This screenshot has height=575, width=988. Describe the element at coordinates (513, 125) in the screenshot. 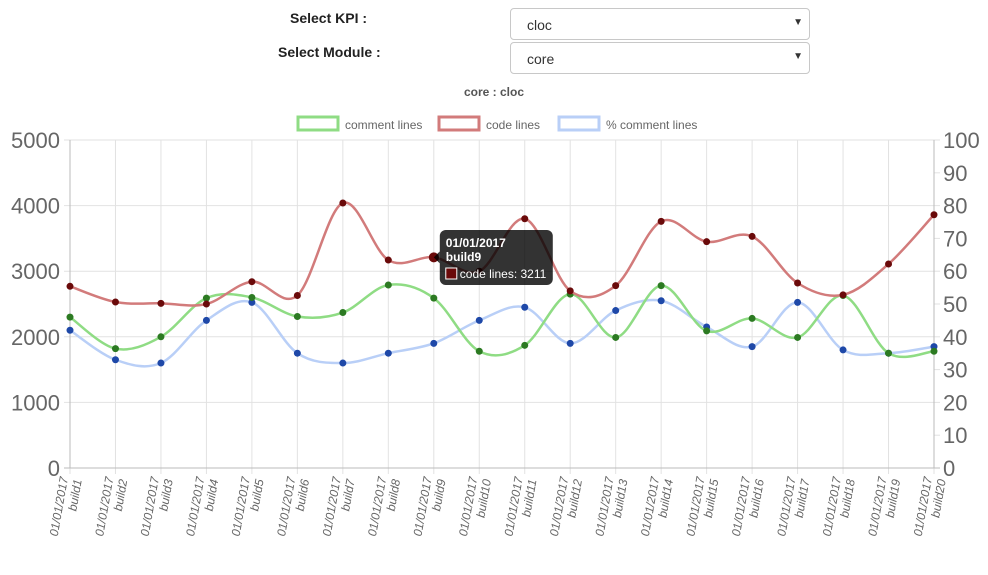

I see `legend-label: code lines` at that location.